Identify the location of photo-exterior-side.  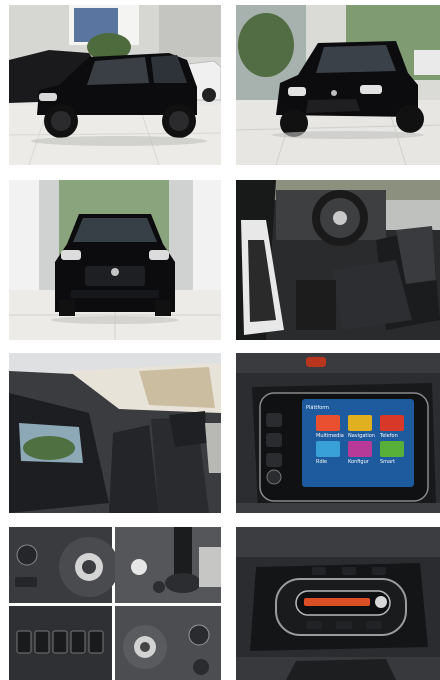
(115, 85).